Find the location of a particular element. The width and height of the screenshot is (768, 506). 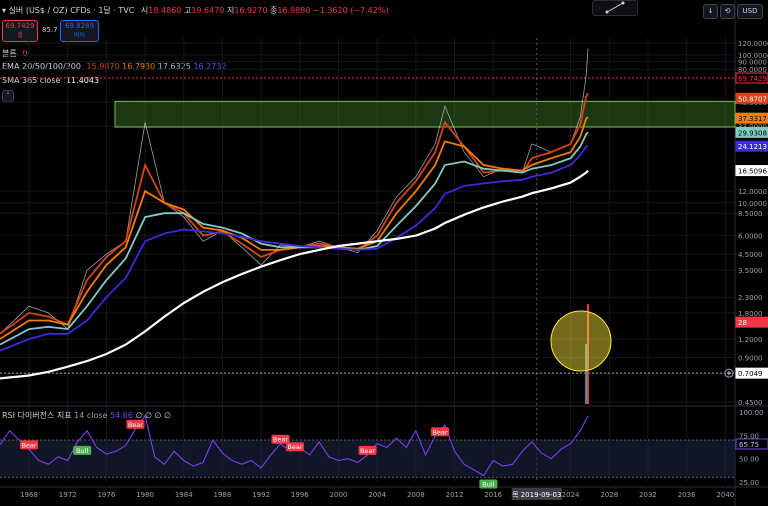

price-tick-label: 6.0000 is located at coordinates (750, 237).